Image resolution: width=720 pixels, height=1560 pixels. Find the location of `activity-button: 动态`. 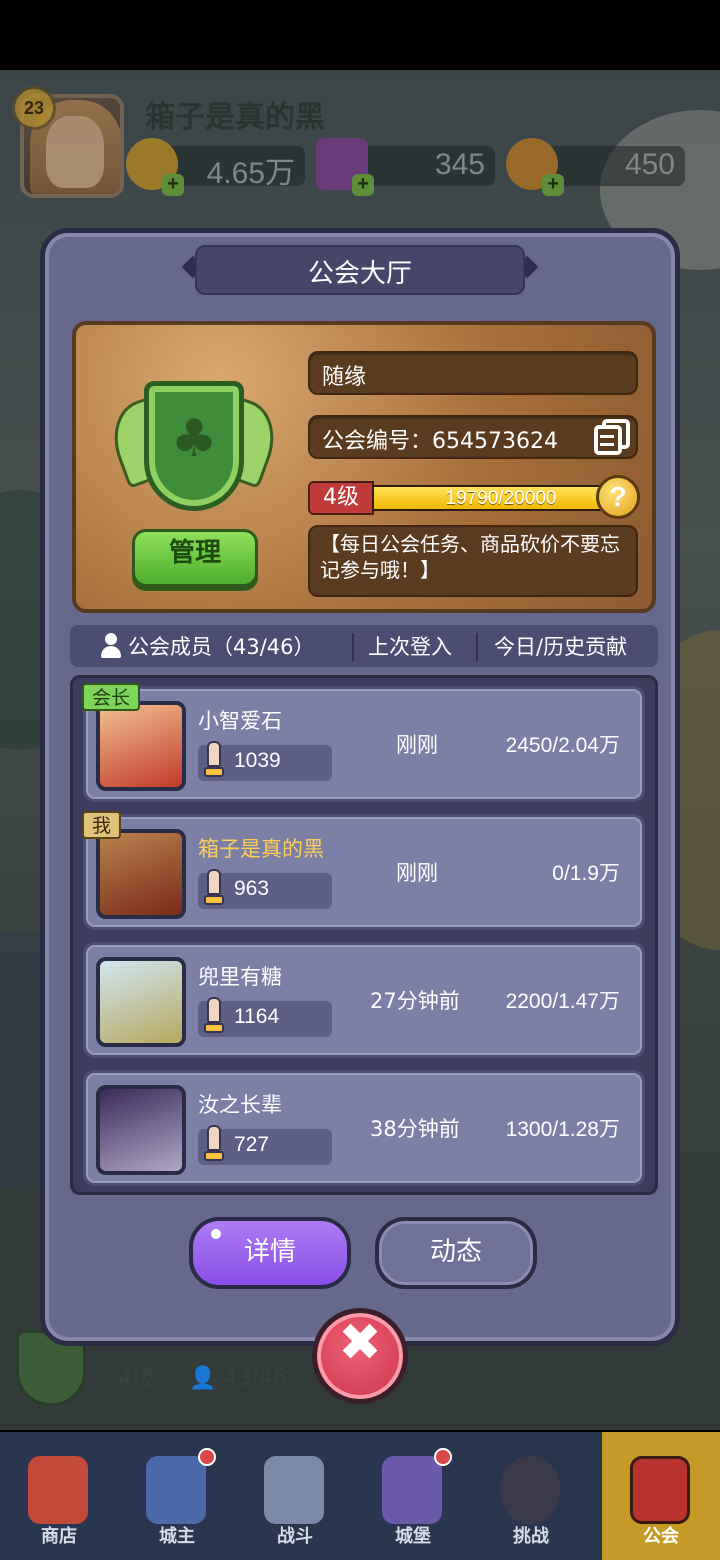

activity-button: 动态 is located at coordinates (456, 1253).